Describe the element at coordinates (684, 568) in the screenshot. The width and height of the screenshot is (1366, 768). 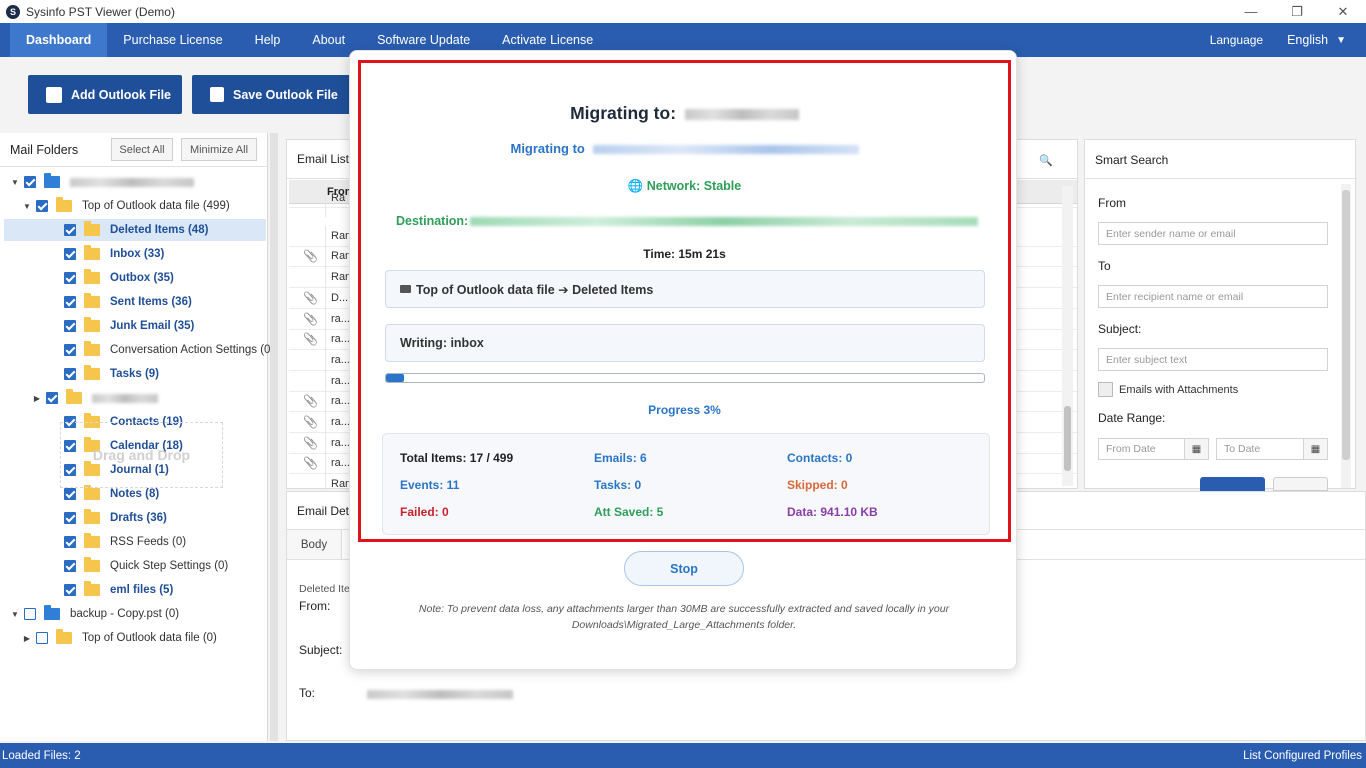
I see `stop-button: Stop` at that location.